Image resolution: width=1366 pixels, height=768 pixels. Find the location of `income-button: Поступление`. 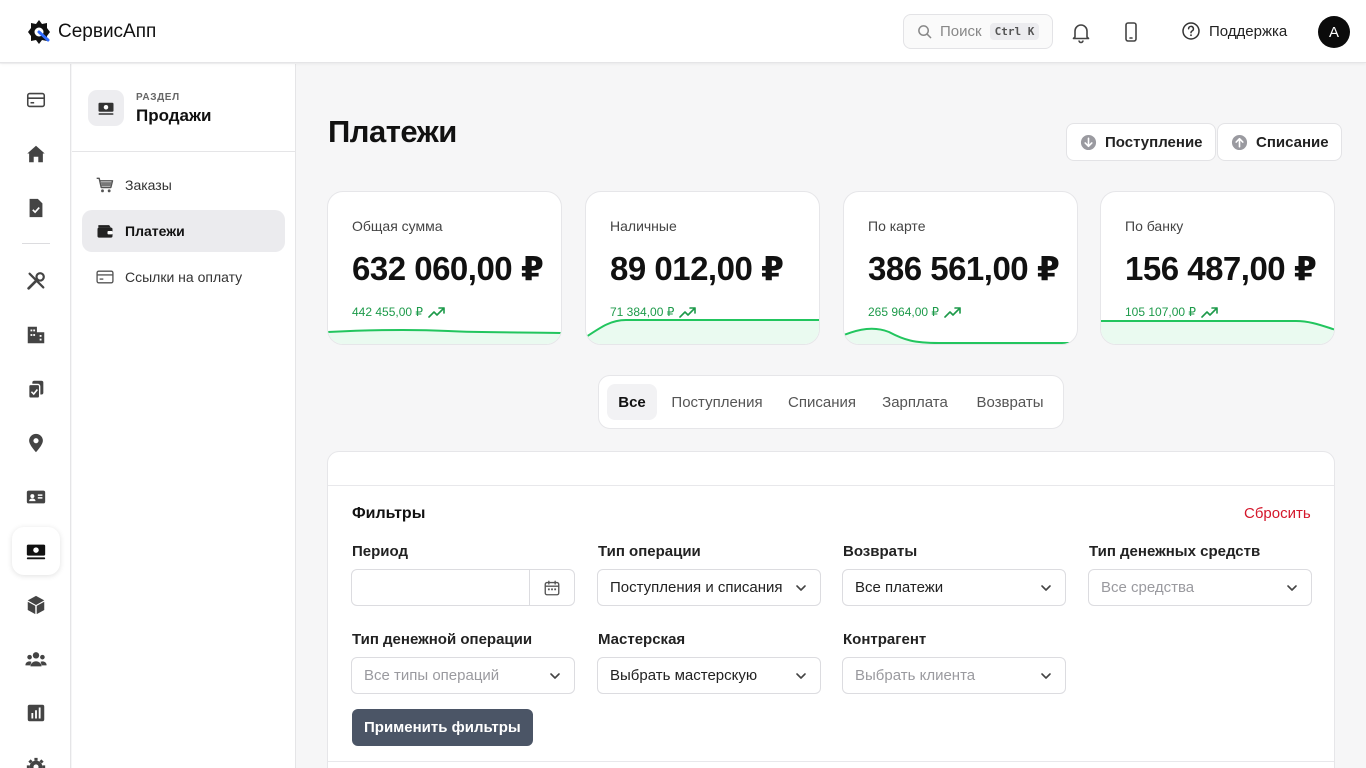

income-button: Поступление is located at coordinates (1141, 142).